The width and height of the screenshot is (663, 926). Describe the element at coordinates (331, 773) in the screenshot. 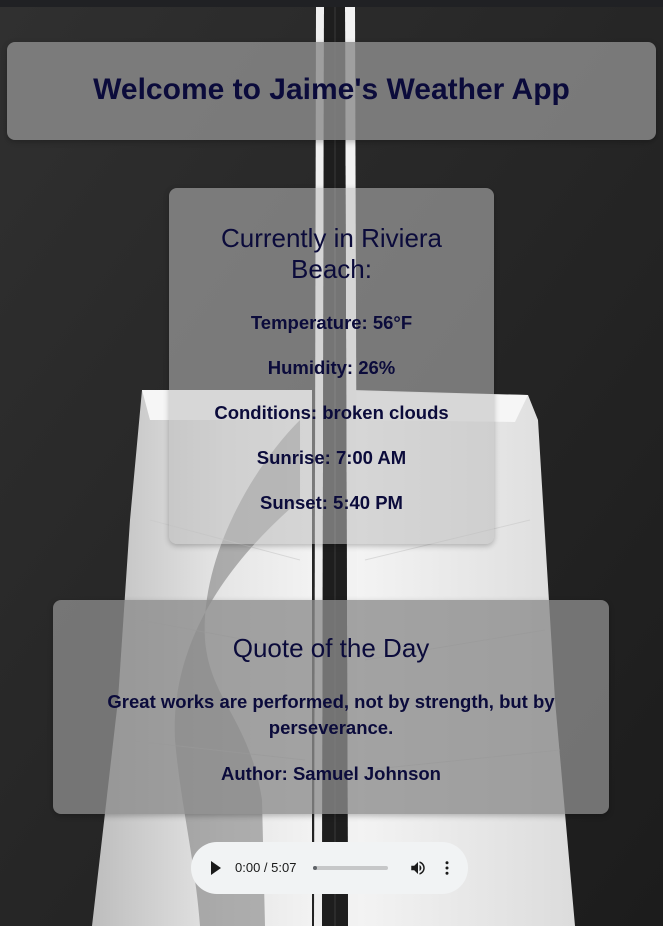

I see `quote-author: Author: Samuel Johnson` at that location.